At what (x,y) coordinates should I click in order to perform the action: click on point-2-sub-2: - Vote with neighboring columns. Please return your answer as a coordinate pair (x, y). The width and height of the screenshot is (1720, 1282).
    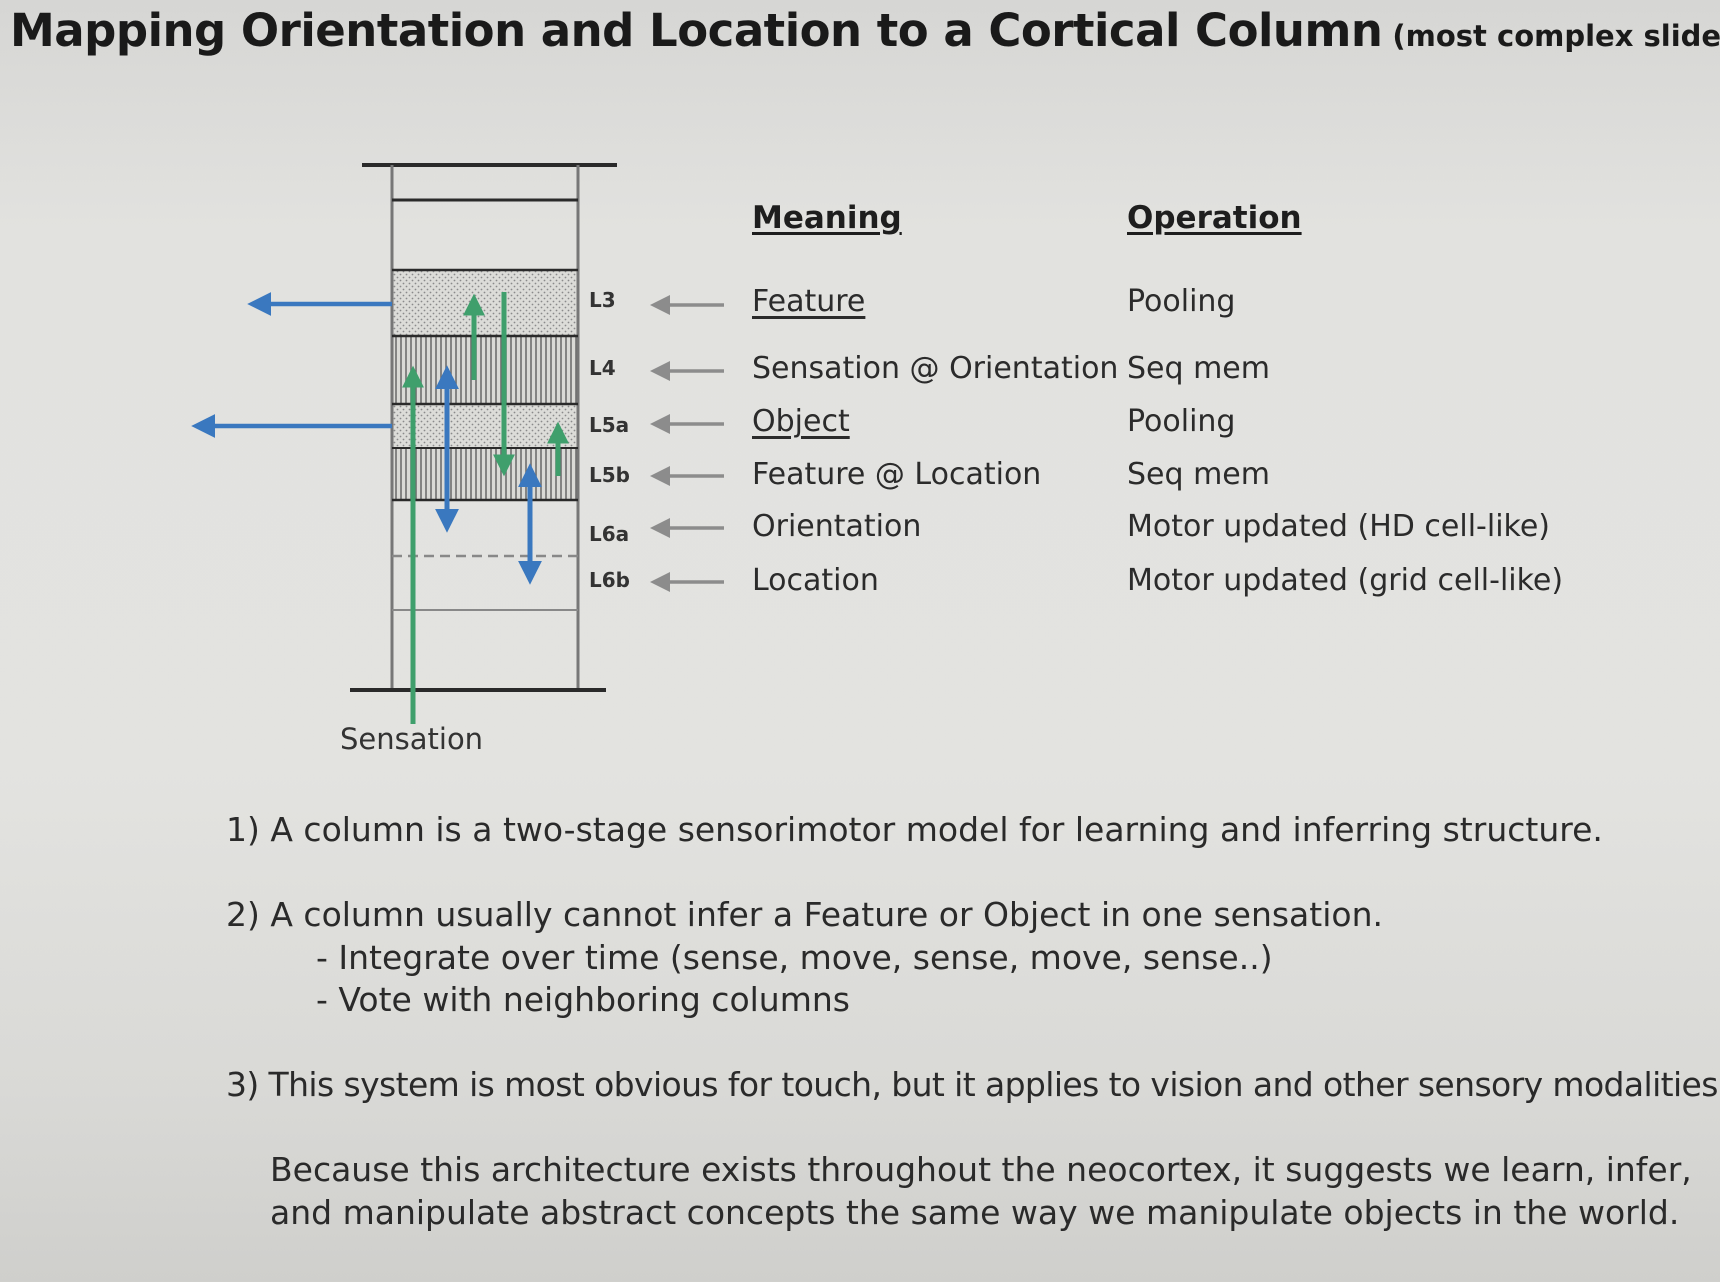
    Looking at the image, I should click on (583, 999).